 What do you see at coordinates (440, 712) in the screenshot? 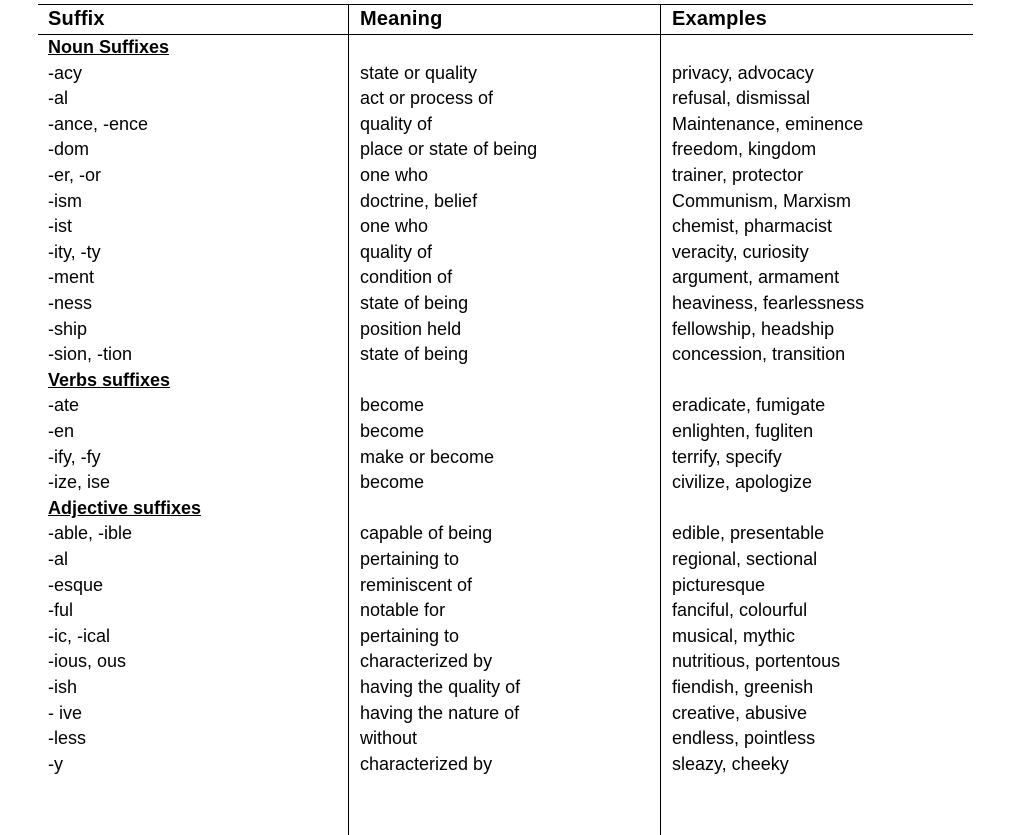
I see `meaning-cell: having the nature of` at bounding box center [440, 712].